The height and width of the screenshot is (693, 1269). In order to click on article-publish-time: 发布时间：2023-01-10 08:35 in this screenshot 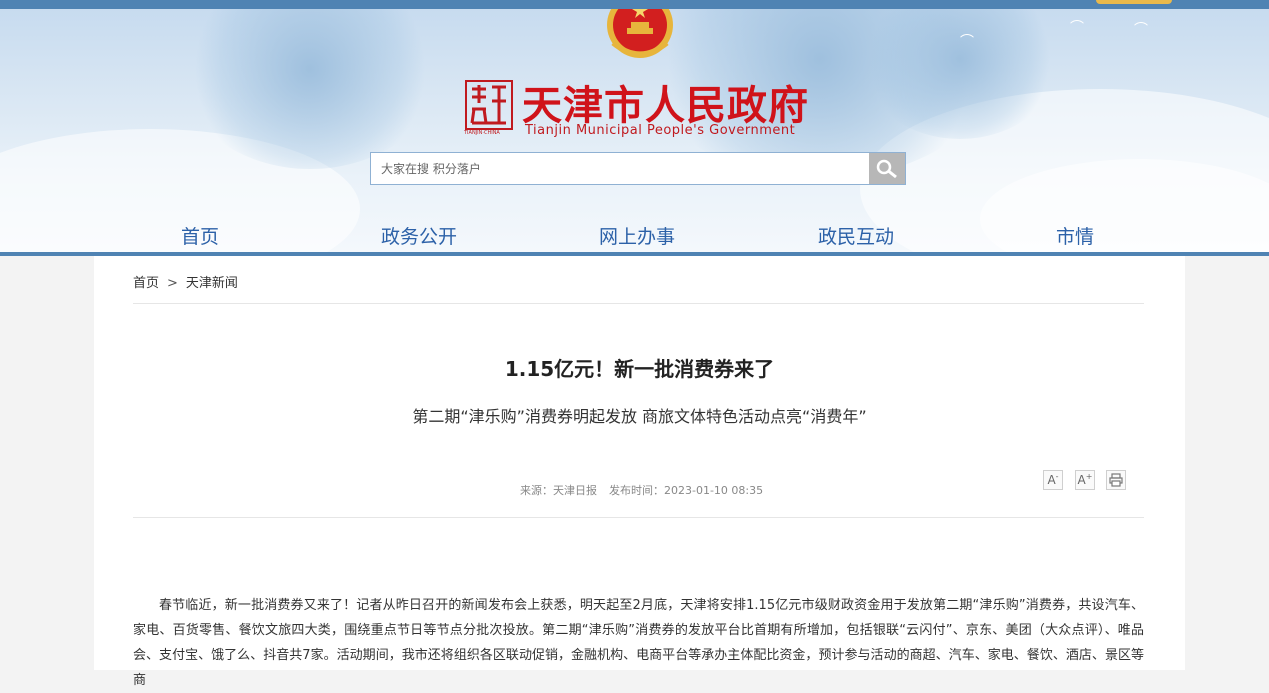, I will do `click(686, 490)`.